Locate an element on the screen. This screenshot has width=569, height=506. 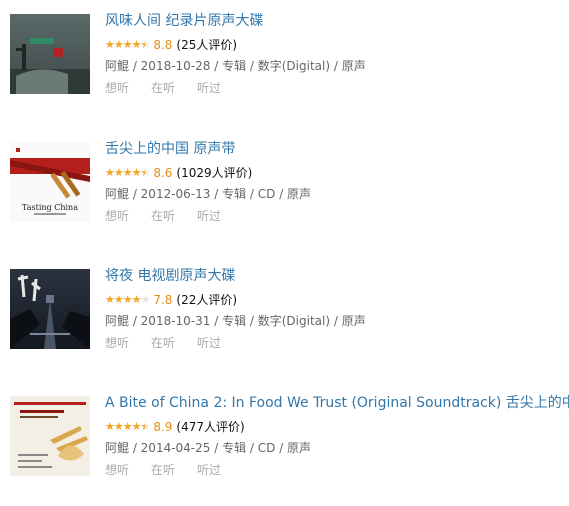
rating-row: ★★★★★★★★★★8.9(477人评价) is located at coordinates (337, 427).